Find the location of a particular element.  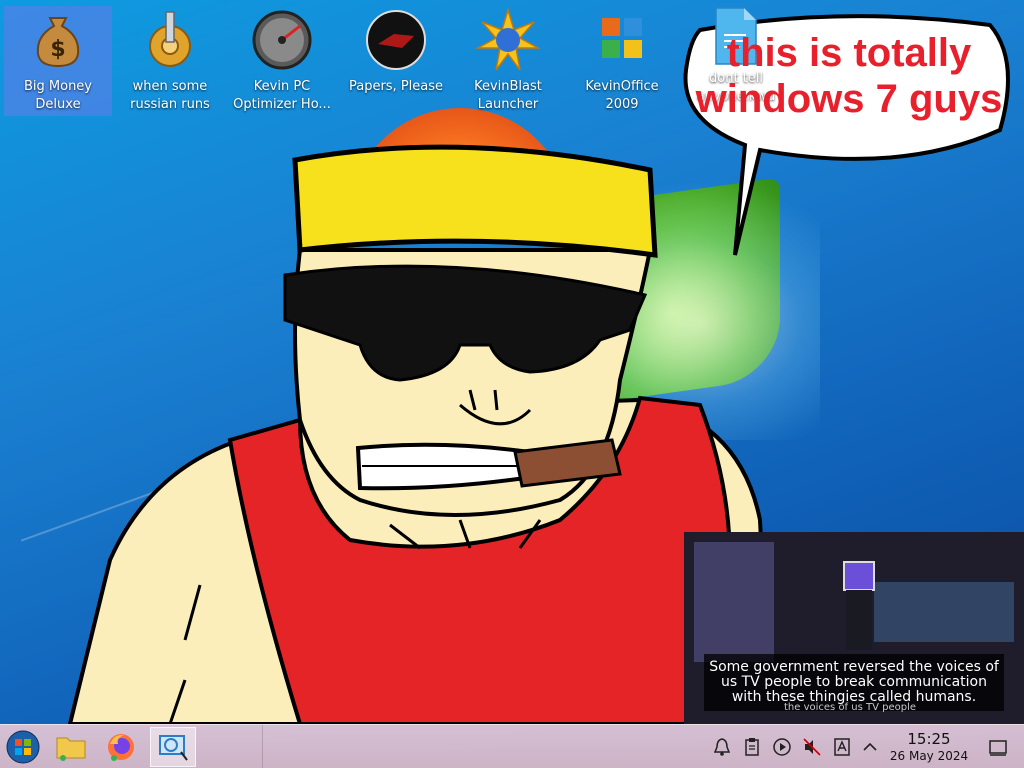

clock-time: 15:25 is located at coordinates (929, 739).